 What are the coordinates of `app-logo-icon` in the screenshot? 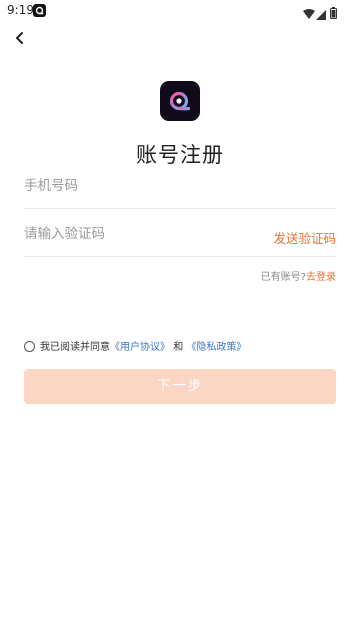 It's located at (179, 101).